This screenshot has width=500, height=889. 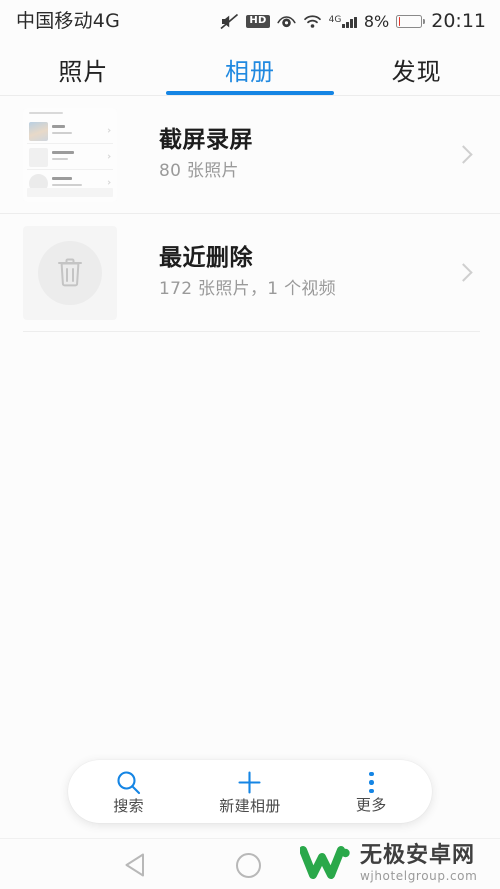 I want to click on wifi-icon, so click(x=312, y=21).